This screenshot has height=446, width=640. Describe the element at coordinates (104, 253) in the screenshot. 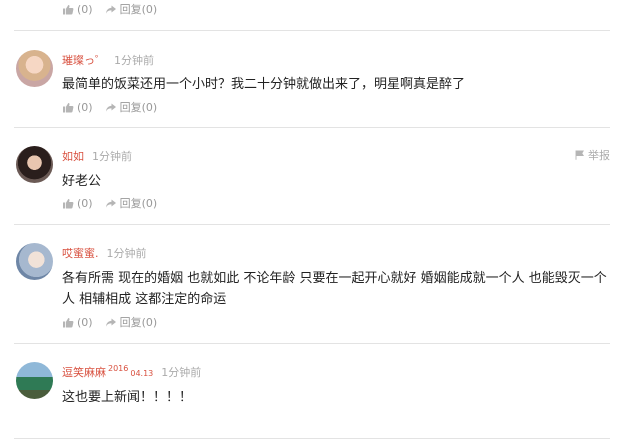

I see `comment-meta: 哎蜜蜜. 1分钟前` at that location.